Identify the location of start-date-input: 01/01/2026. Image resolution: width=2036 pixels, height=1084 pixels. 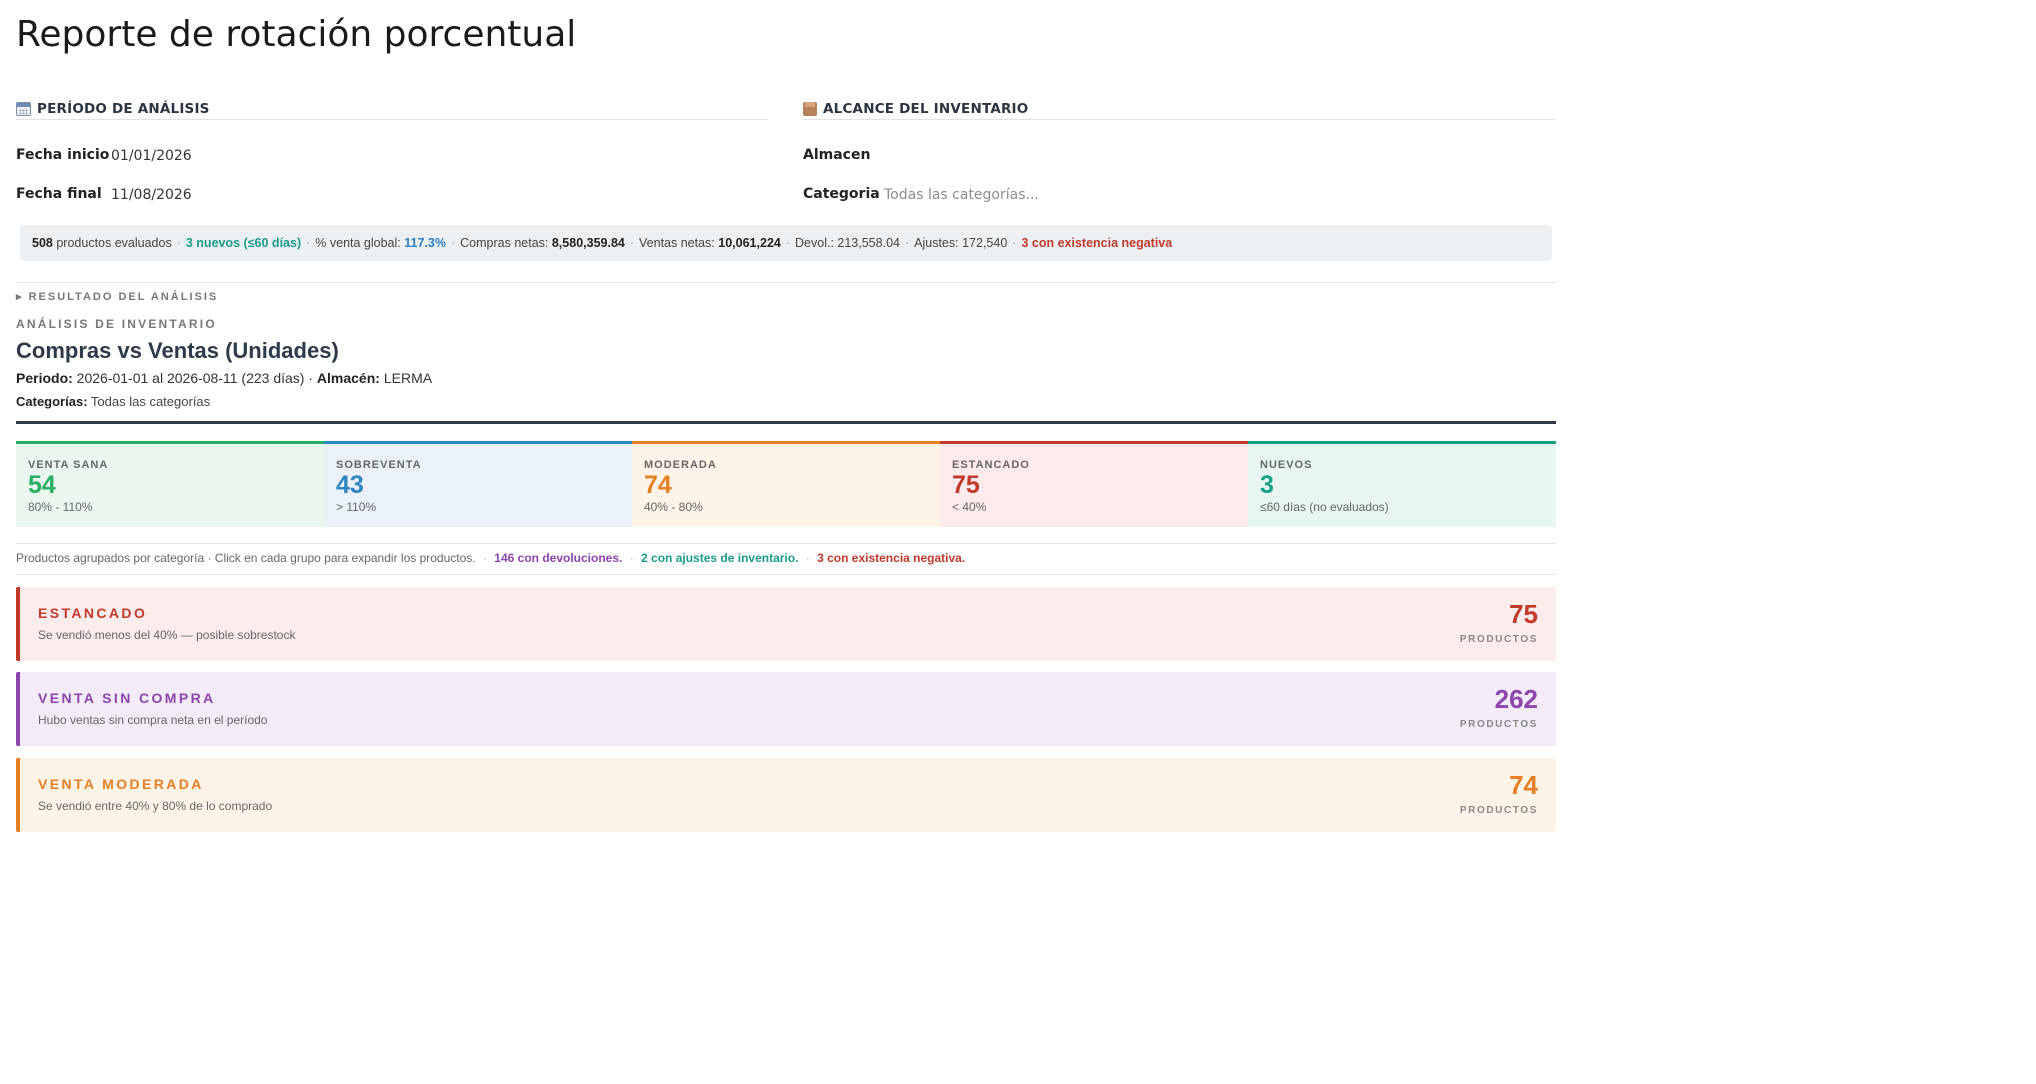
(151, 156).